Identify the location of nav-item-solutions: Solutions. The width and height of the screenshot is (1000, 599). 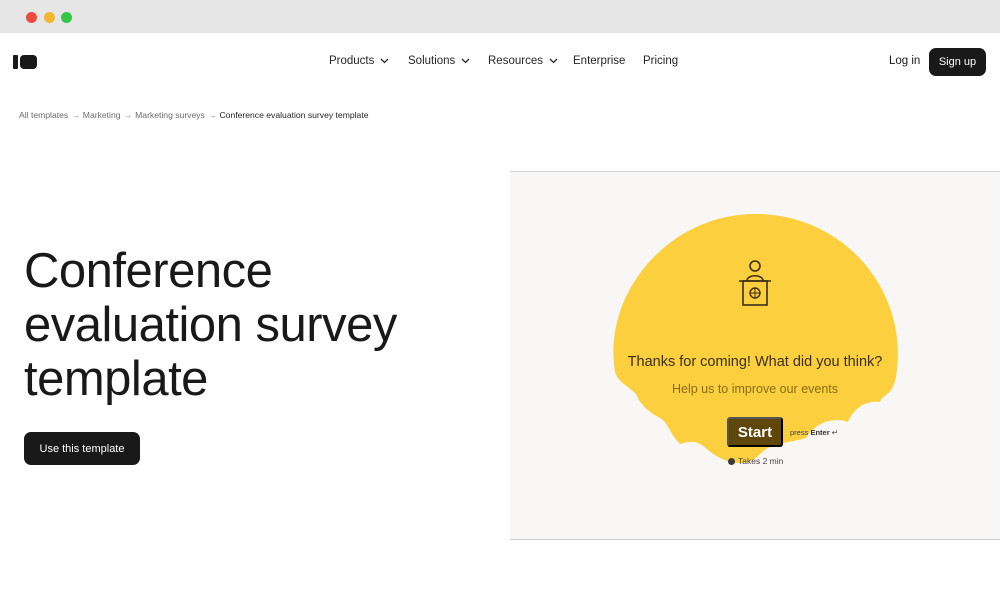
(439, 61).